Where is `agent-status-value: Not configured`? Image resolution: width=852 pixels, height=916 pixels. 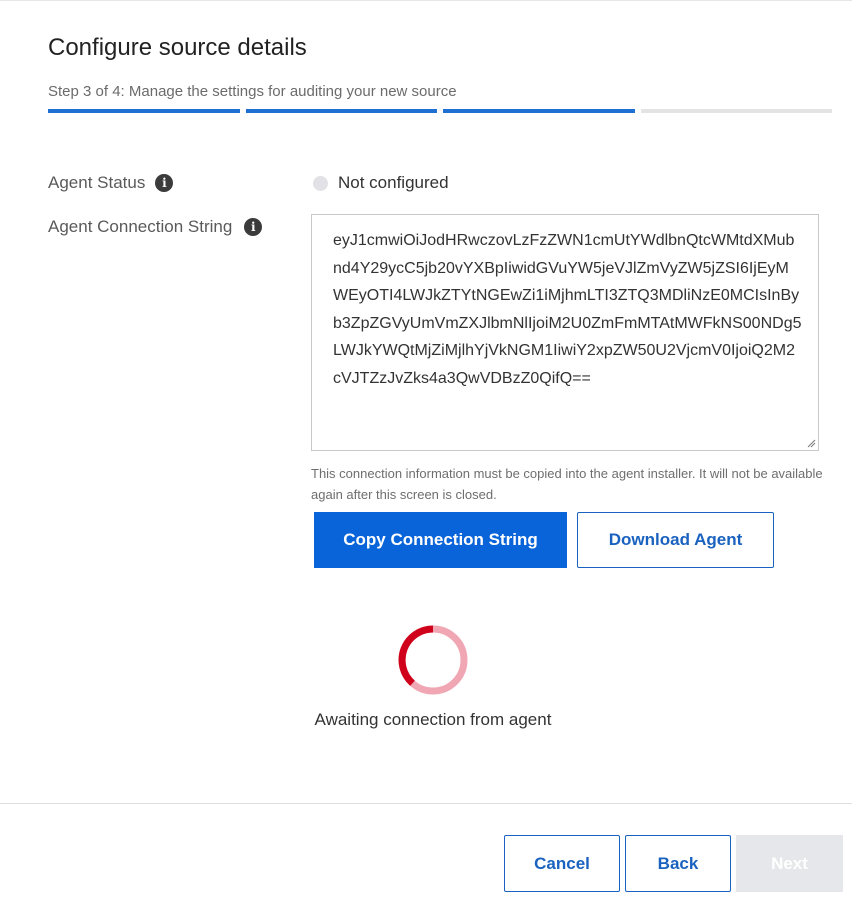
agent-status-value: Not configured is located at coordinates (393, 182).